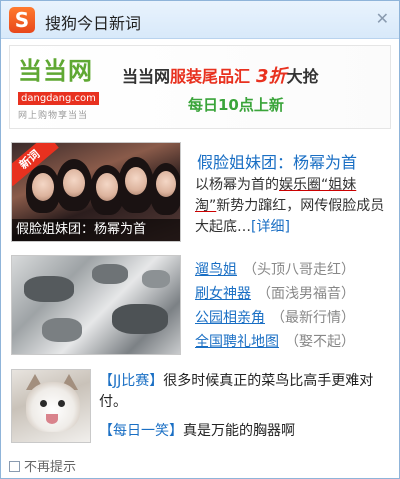 The image size is (400, 479). What do you see at coordinates (313, 318) in the screenshot?
I see `news2-hint: （最新行情）` at bounding box center [313, 318].